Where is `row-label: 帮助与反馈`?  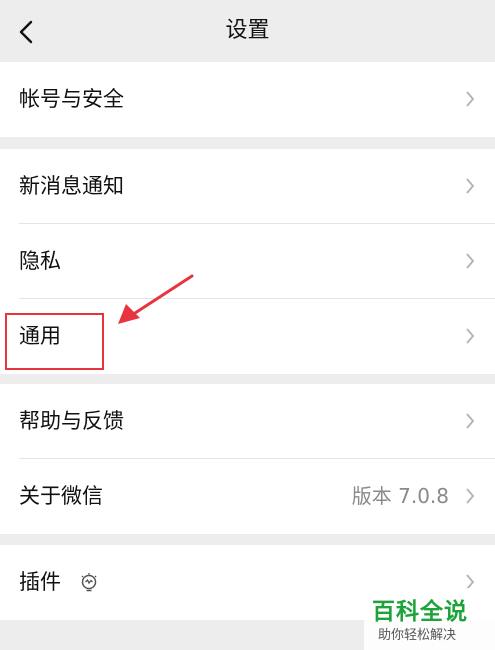
row-label: 帮助与反馈 is located at coordinates (71, 421).